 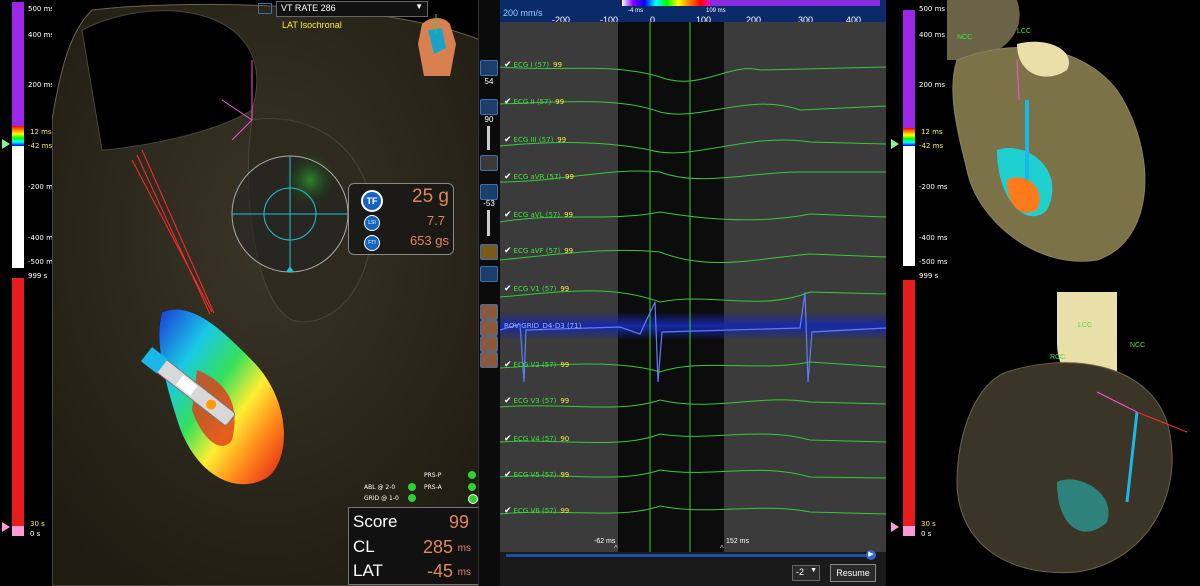 What do you see at coordinates (489, 163) in the screenshot?
I see `camera-button` at bounding box center [489, 163].